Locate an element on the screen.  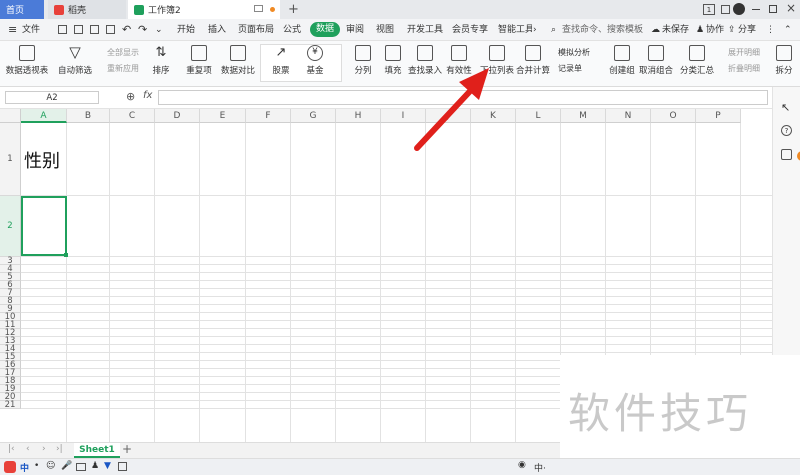
chevron-right-icon: › is located at coordinates (535, 30).